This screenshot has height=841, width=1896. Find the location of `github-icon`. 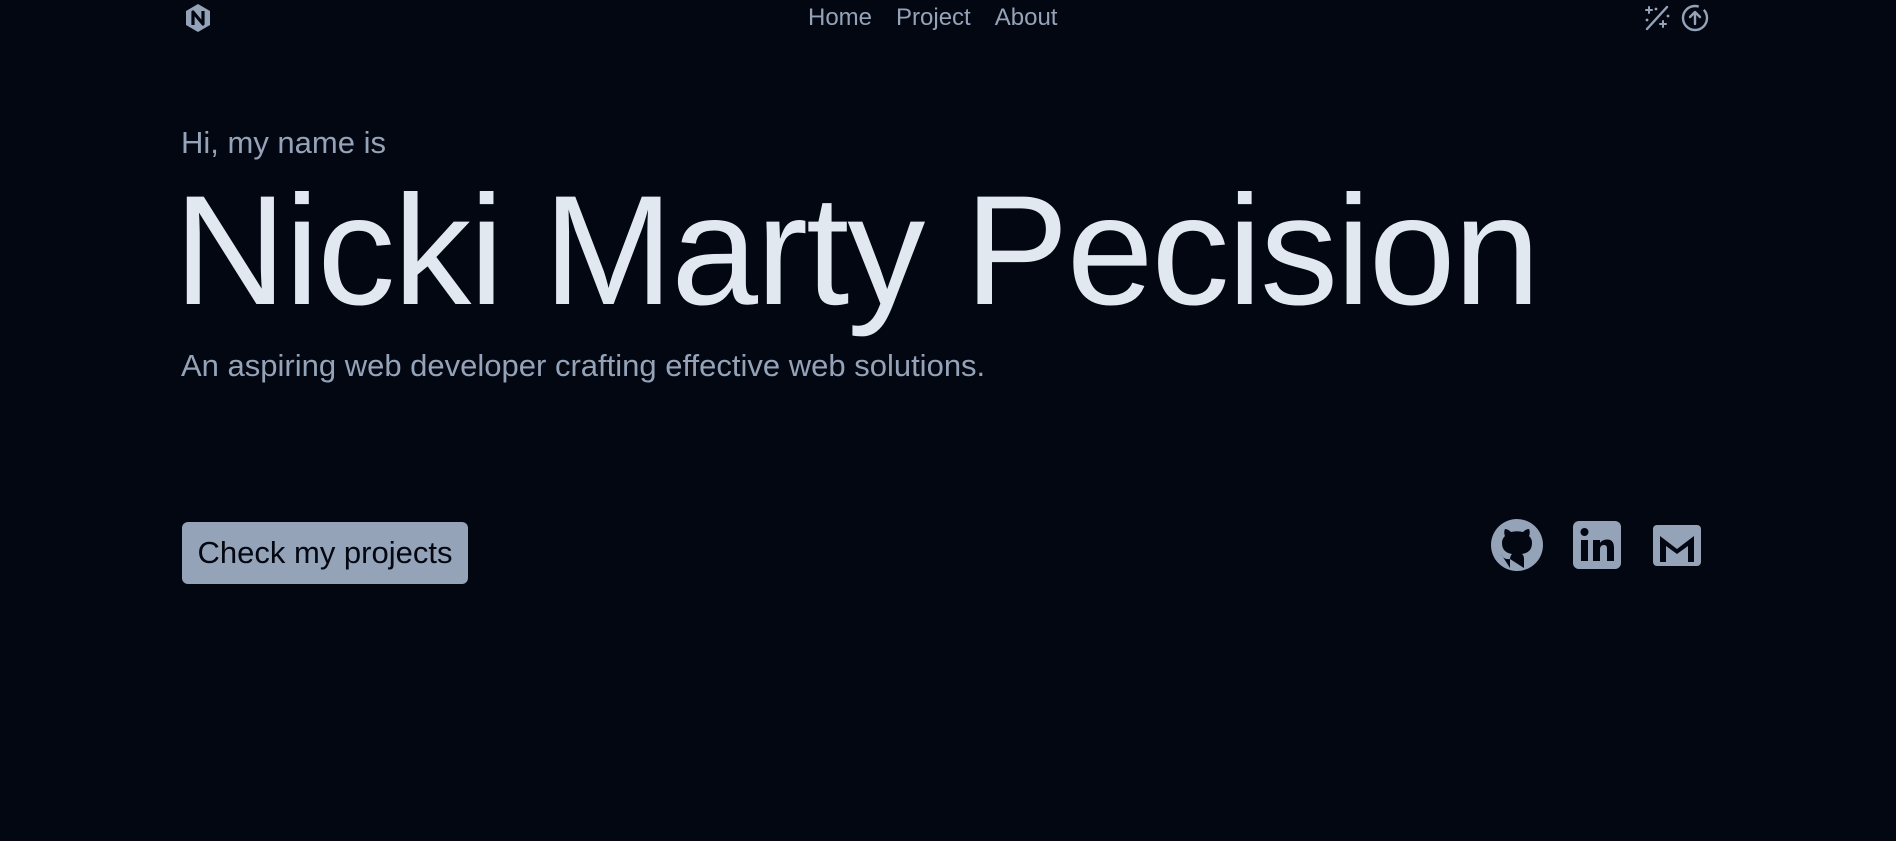

github-icon is located at coordinates (1517, 545).